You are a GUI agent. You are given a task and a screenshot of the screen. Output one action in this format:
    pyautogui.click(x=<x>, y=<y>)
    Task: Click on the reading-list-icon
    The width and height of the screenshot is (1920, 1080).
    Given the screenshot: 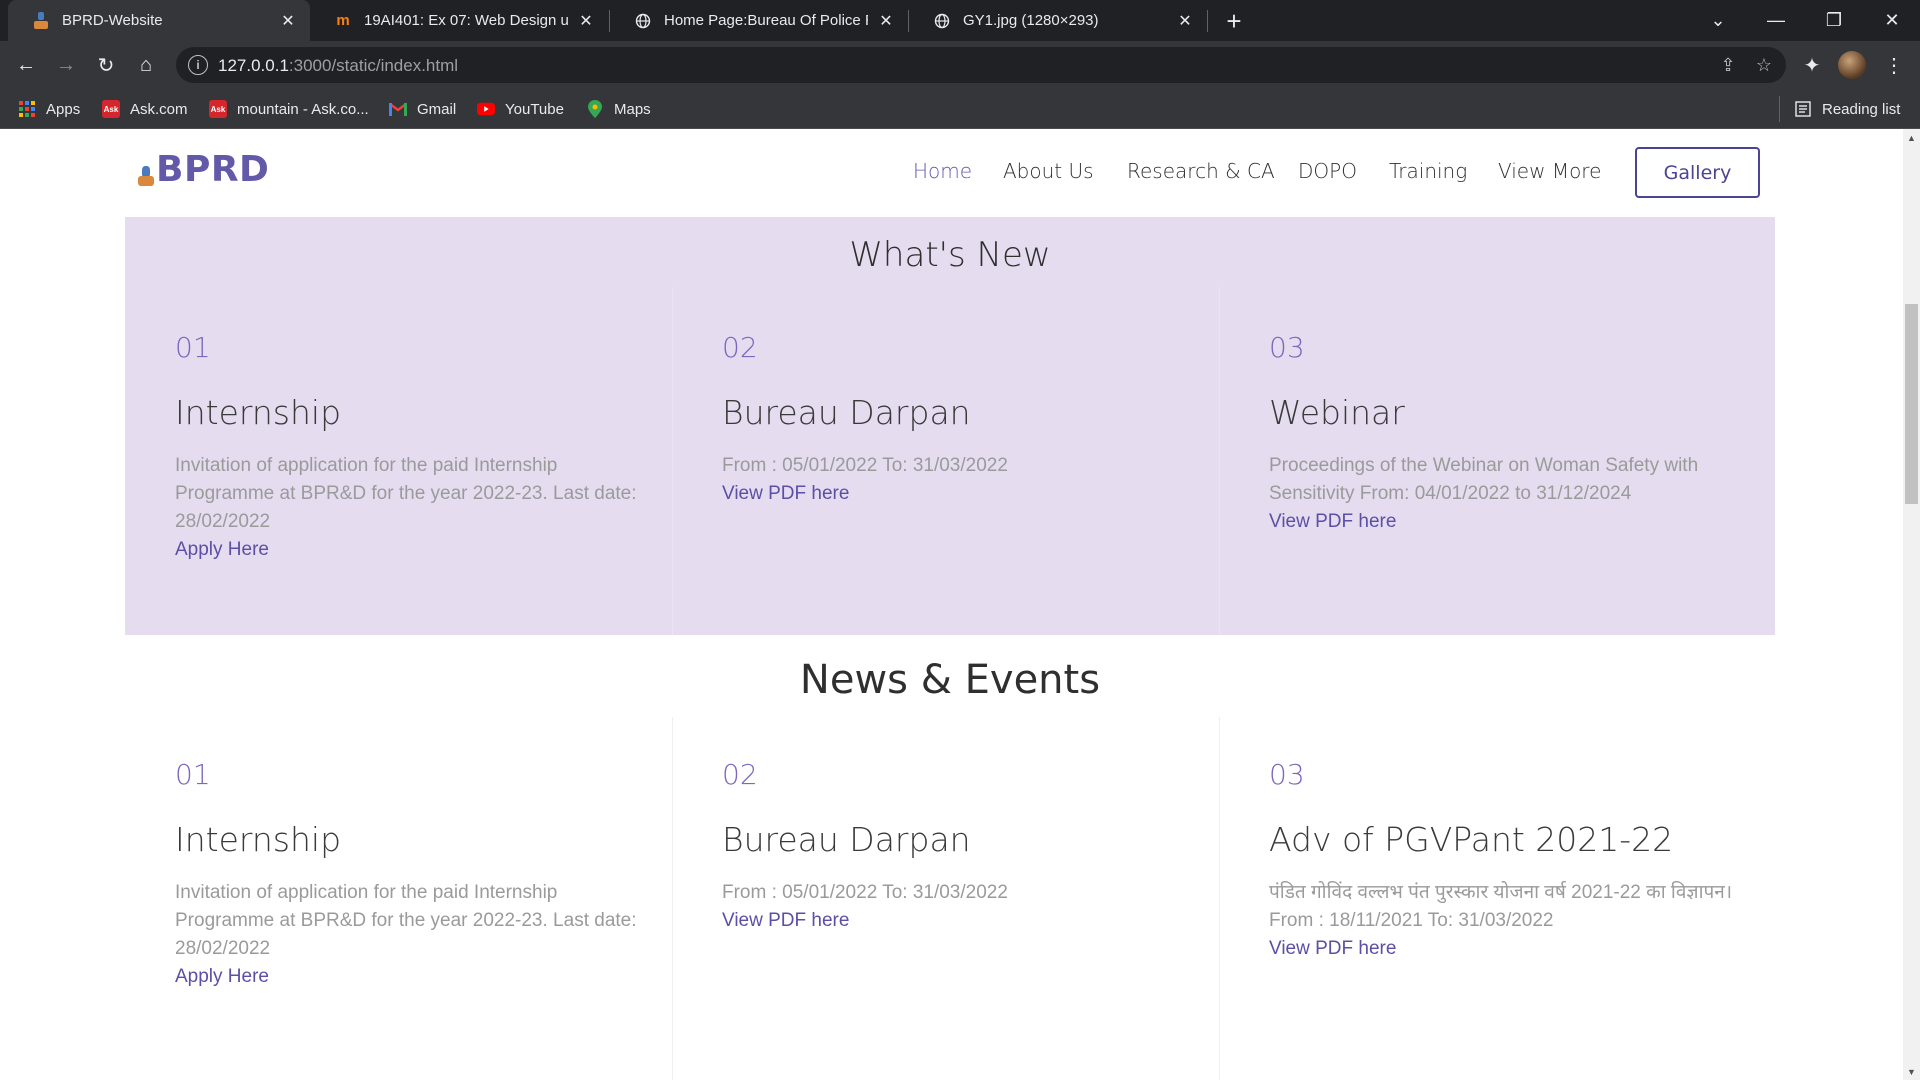 What is the action you would take?
    pyautogui.click(x=1803, y=109)
    